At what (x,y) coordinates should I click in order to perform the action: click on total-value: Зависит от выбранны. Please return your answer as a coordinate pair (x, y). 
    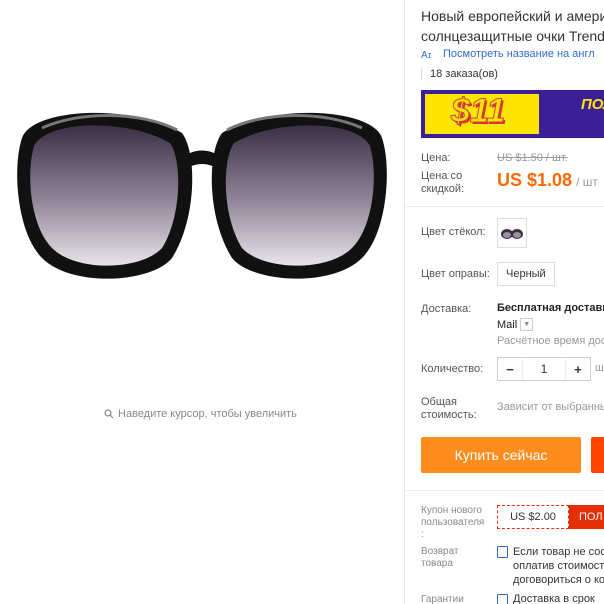
    Looking at the image, I should click on (550, 407).